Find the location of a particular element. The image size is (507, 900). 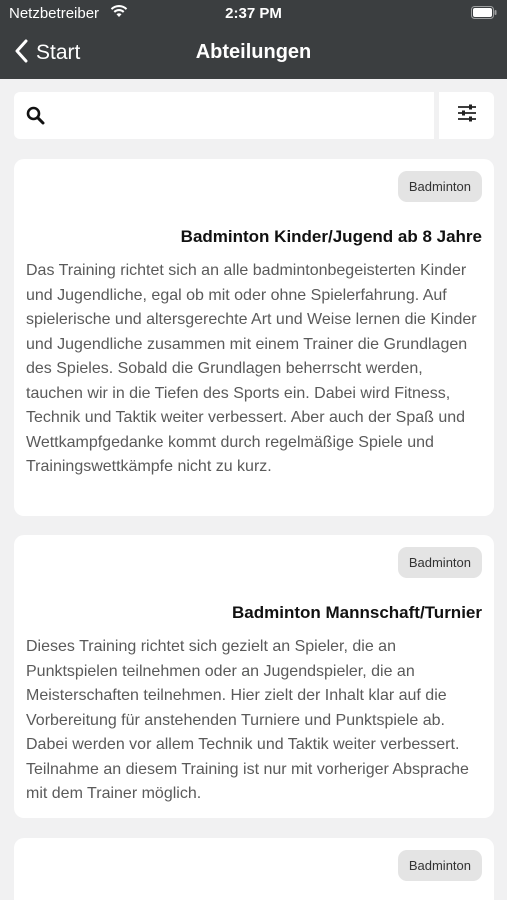

battery-icon is located at coordinates (484, 12).